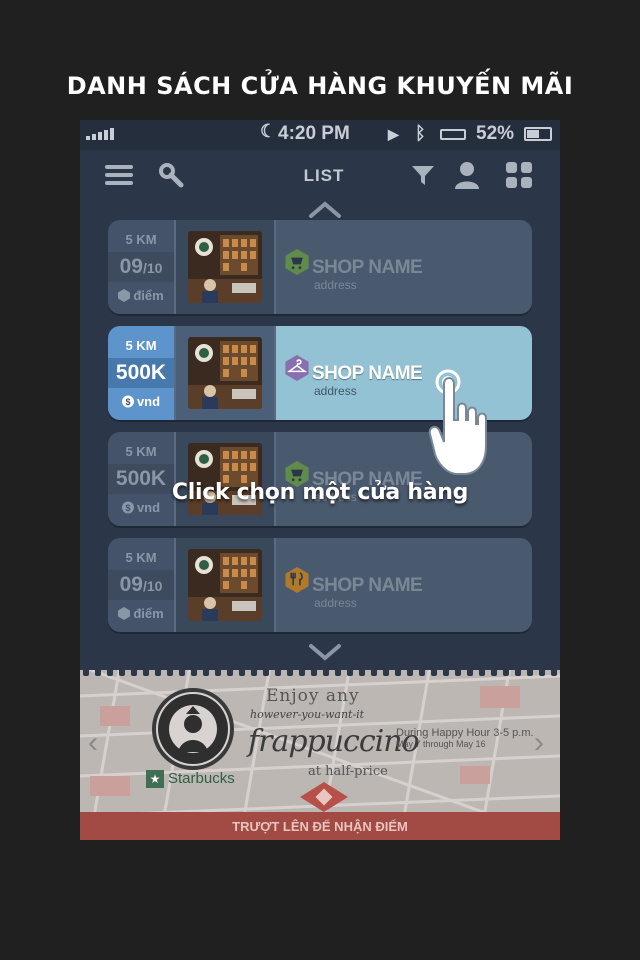 The image size is (640, 960). I want to click on qr-code-icon, so click(324, 797).